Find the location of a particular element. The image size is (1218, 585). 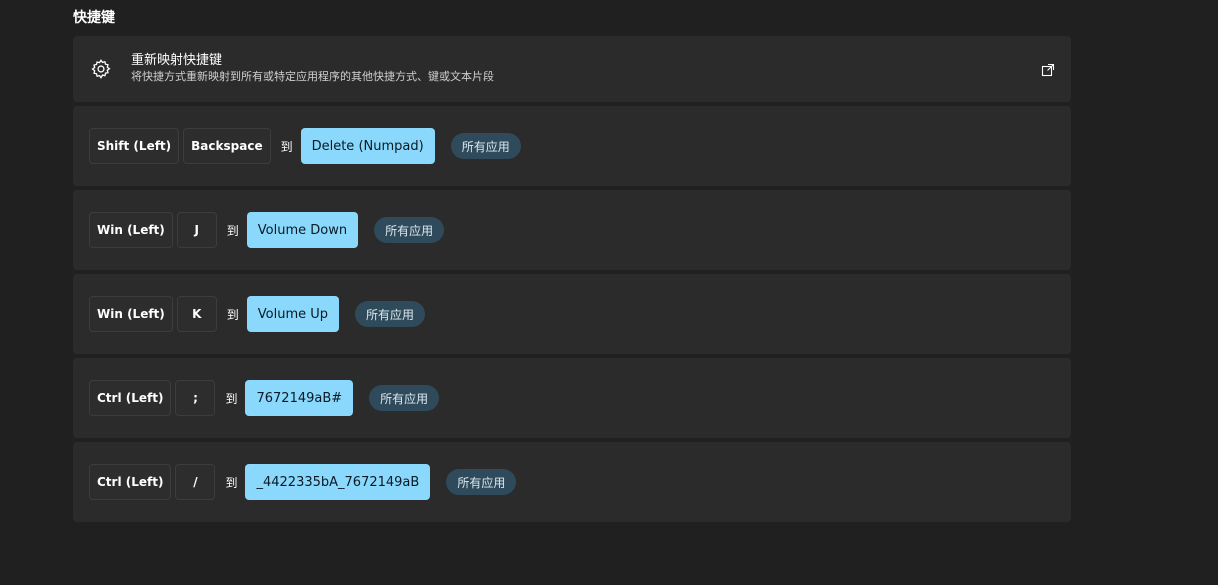

source-key: Shift (Left) is located at coordinates (134, 146).